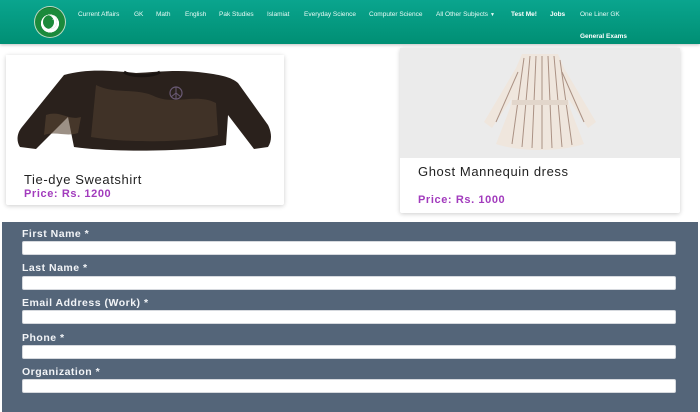  Describe the element at coordinates (61, 372) in the screenshot. I see `organization-label: Organization *` at that location.